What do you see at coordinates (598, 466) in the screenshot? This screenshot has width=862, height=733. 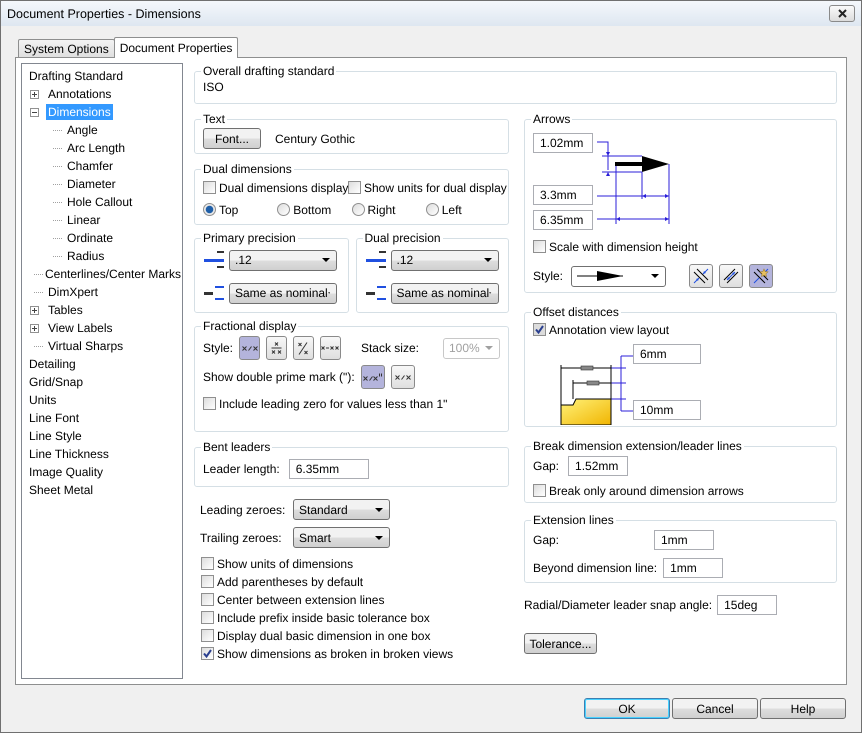 I see `input-field: 1.52mm` at bounding box center [598, 466].